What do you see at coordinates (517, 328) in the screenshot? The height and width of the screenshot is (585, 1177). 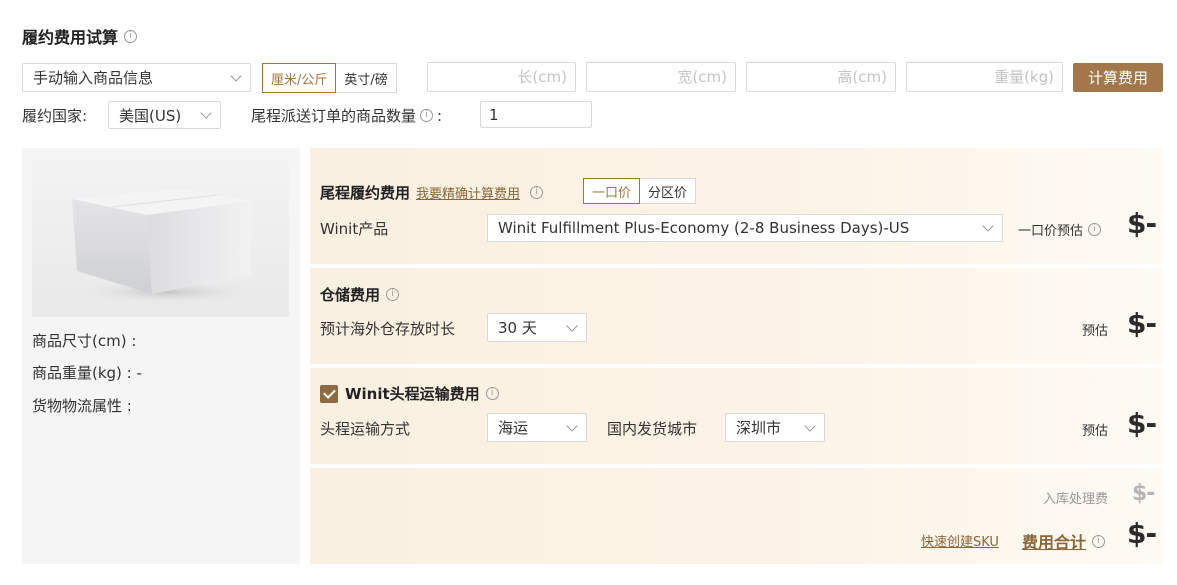 I see `storage-duration-value: 30 天` at bounding box center [517, 328].